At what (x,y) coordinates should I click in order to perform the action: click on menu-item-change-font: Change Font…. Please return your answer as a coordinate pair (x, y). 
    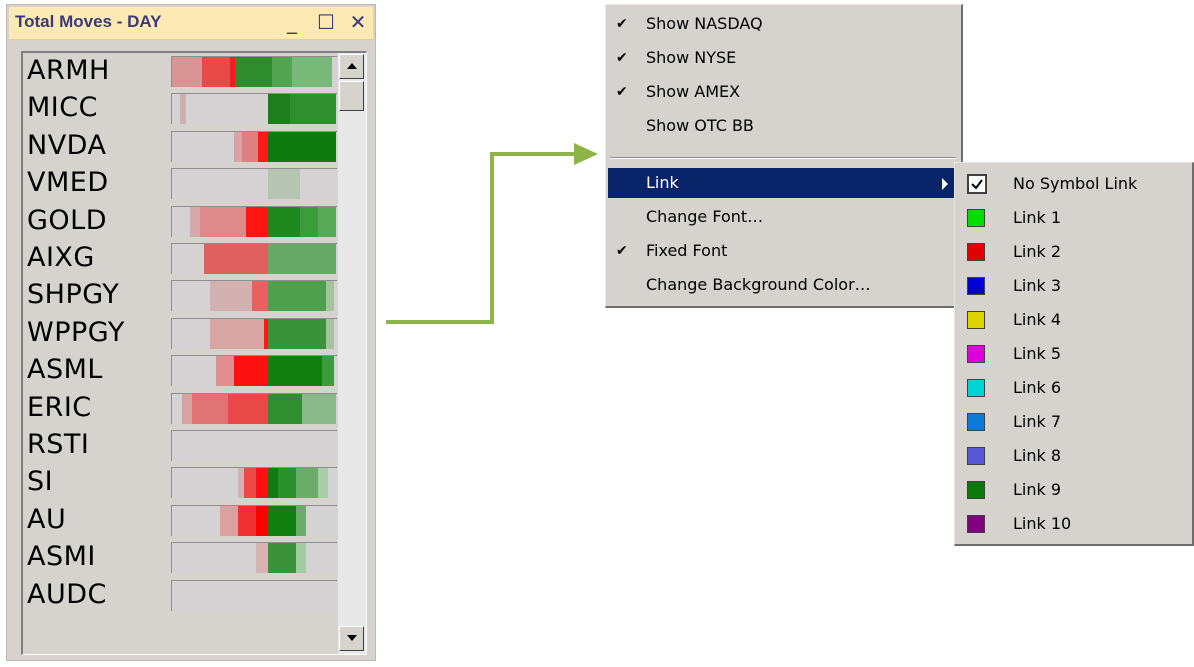
    Looking at the image, I should click on (783, 217).